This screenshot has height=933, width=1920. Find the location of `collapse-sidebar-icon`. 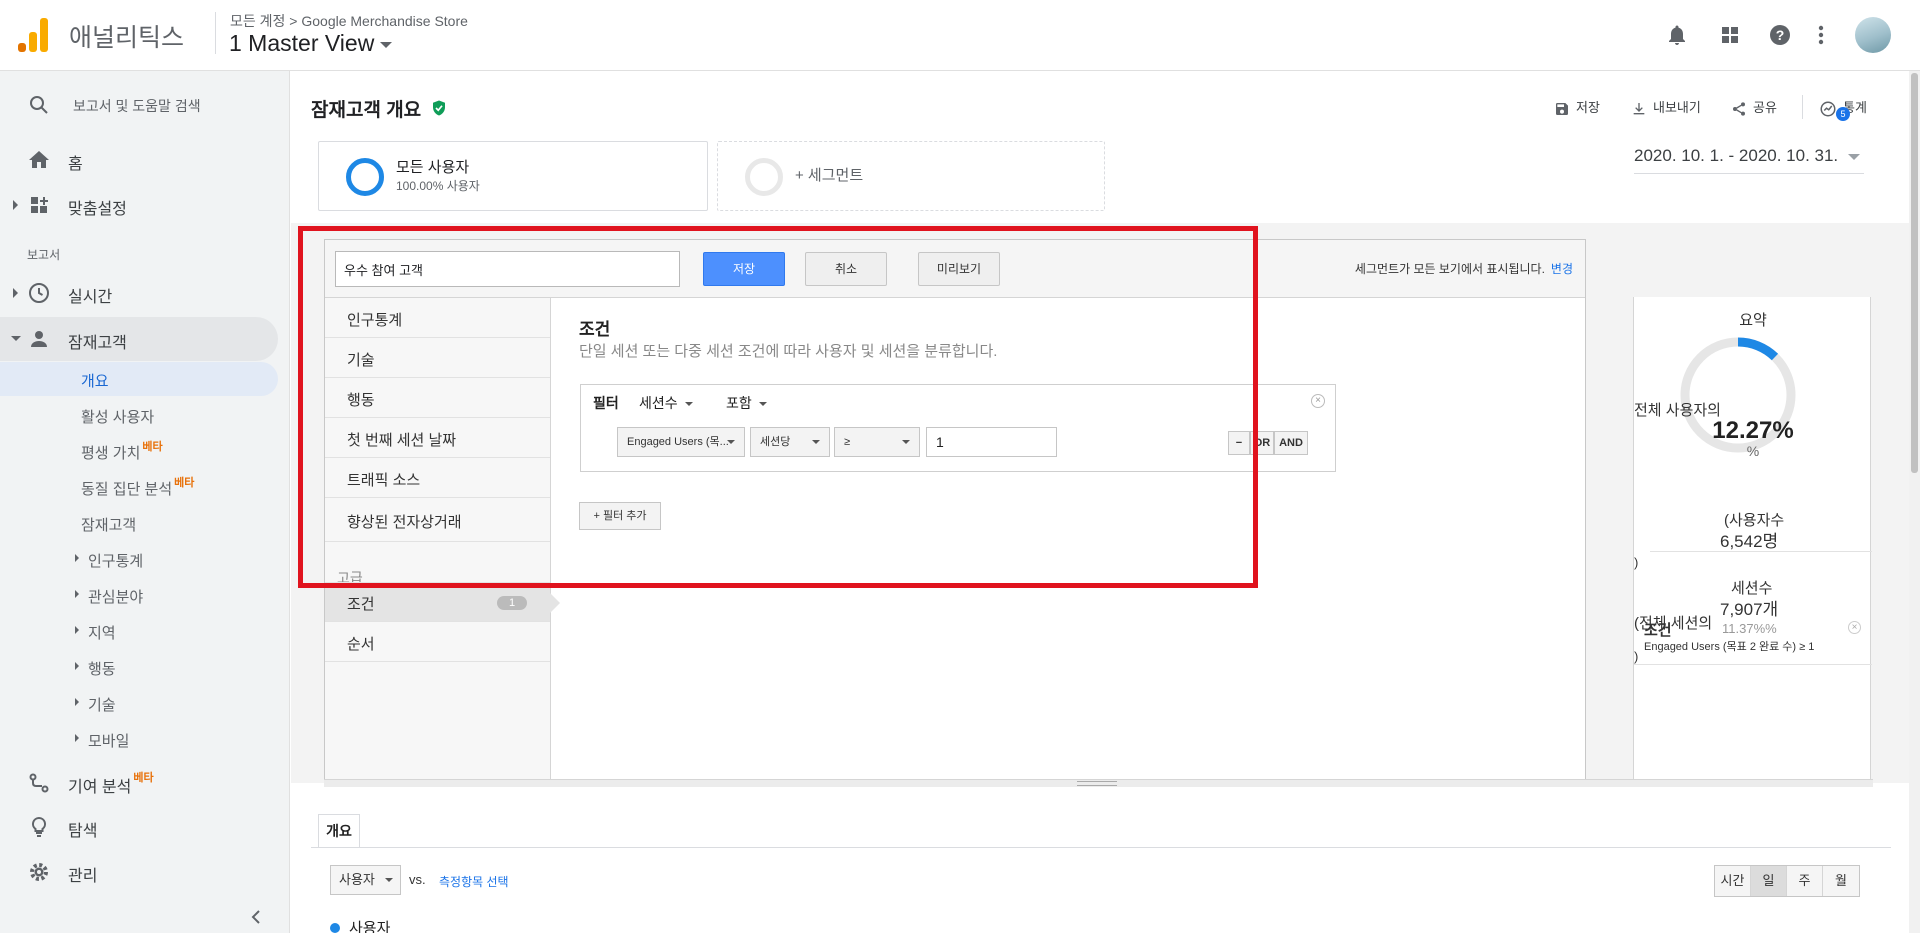

collapse-sidebar-icon is located at coordinates (256, 919).